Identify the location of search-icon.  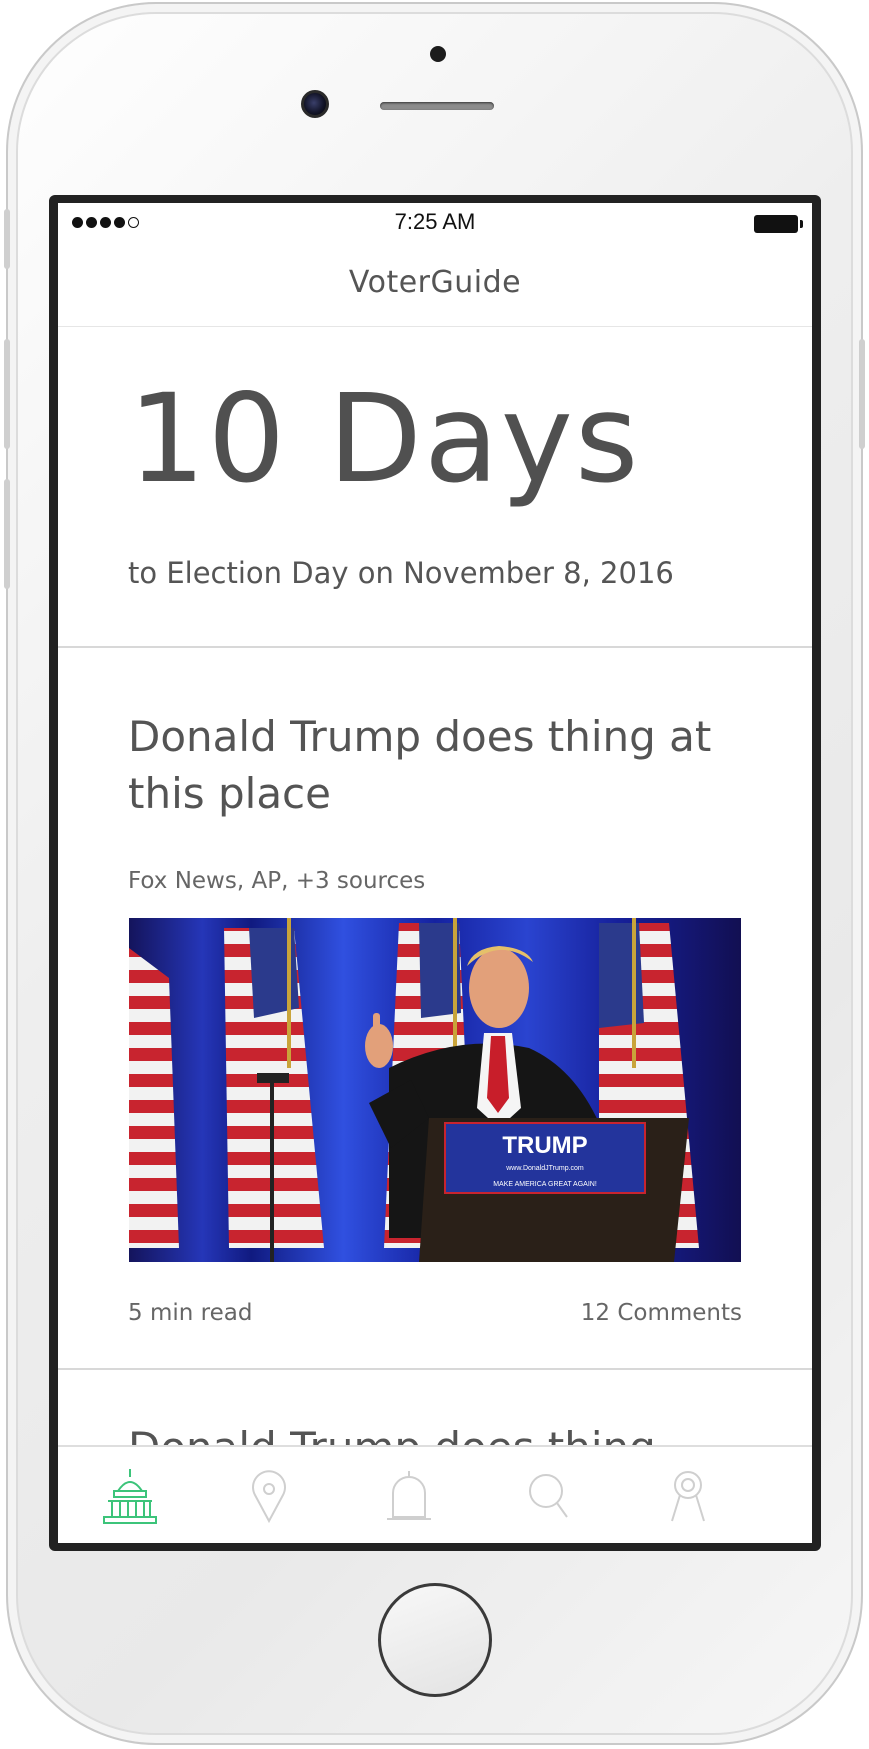
(549, 1497).